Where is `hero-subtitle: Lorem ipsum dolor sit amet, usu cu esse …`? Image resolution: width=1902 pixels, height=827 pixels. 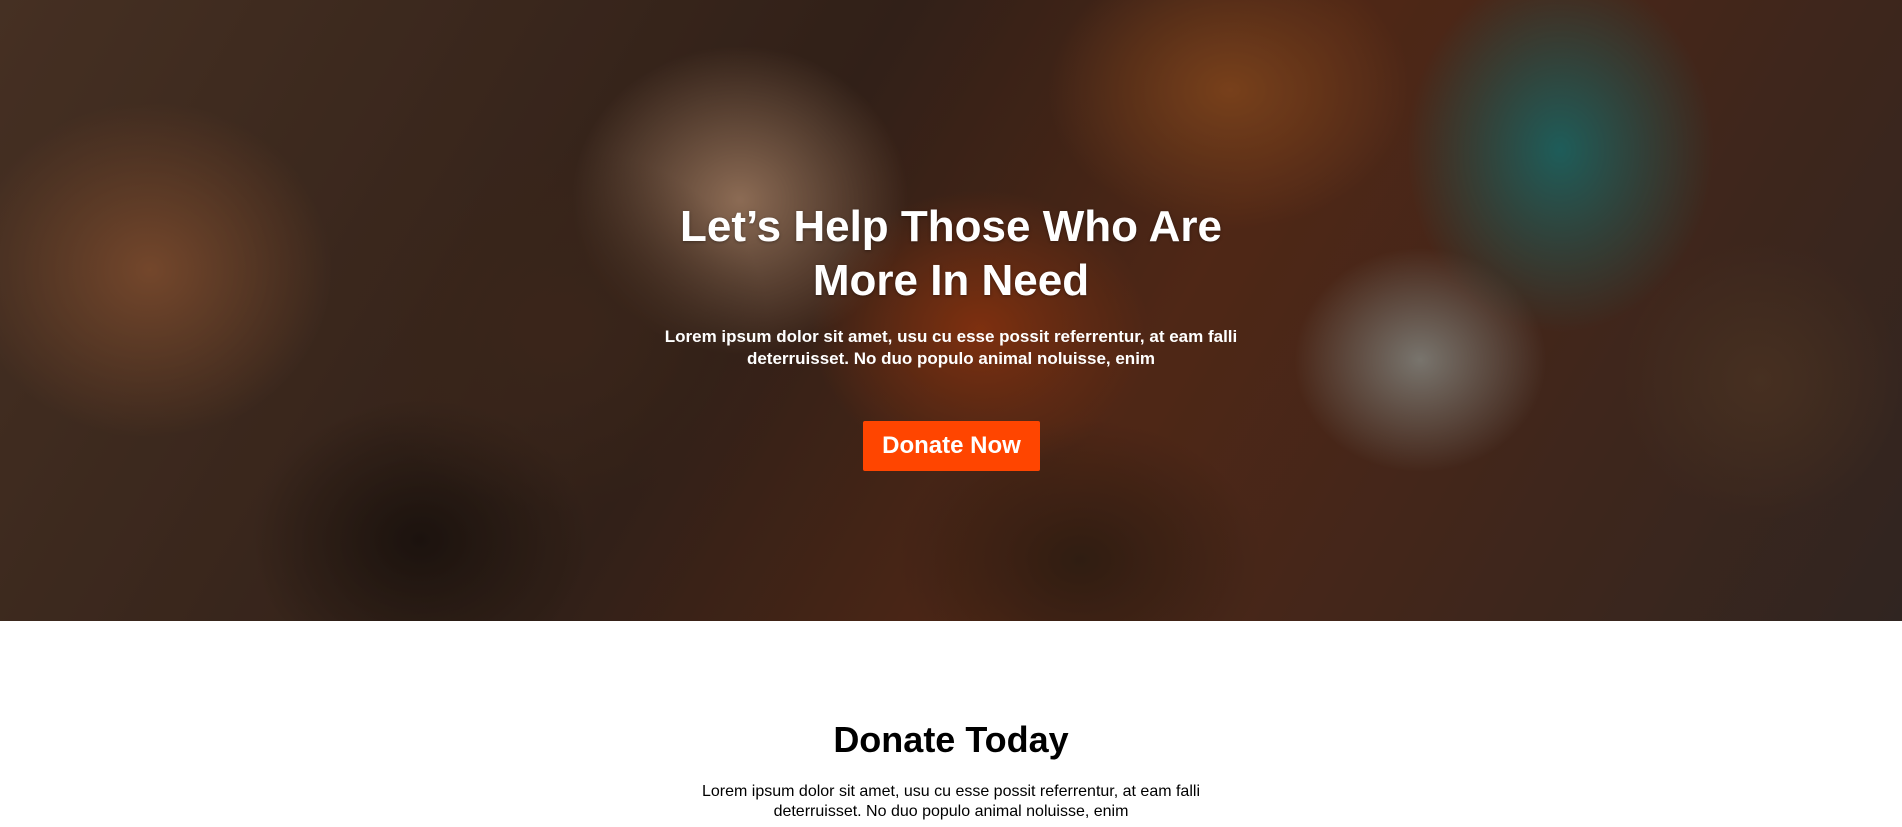 hero-subtitle: Lorem ipsum dolor sit amet, usu cu esse … is located at coordinates (951, 347).